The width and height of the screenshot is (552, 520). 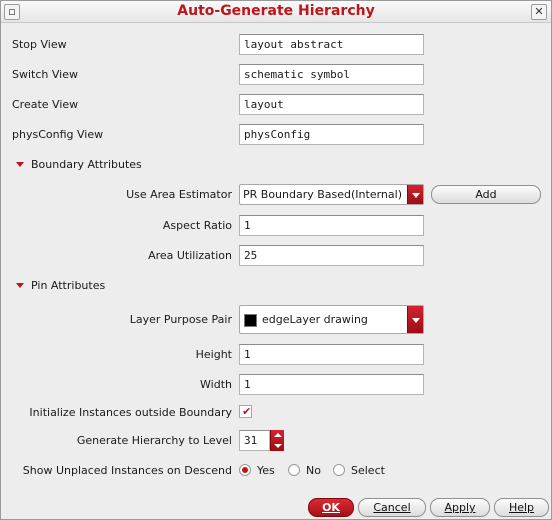 I want to click on area-utilization-field: 25, so click(x=331, y=255).